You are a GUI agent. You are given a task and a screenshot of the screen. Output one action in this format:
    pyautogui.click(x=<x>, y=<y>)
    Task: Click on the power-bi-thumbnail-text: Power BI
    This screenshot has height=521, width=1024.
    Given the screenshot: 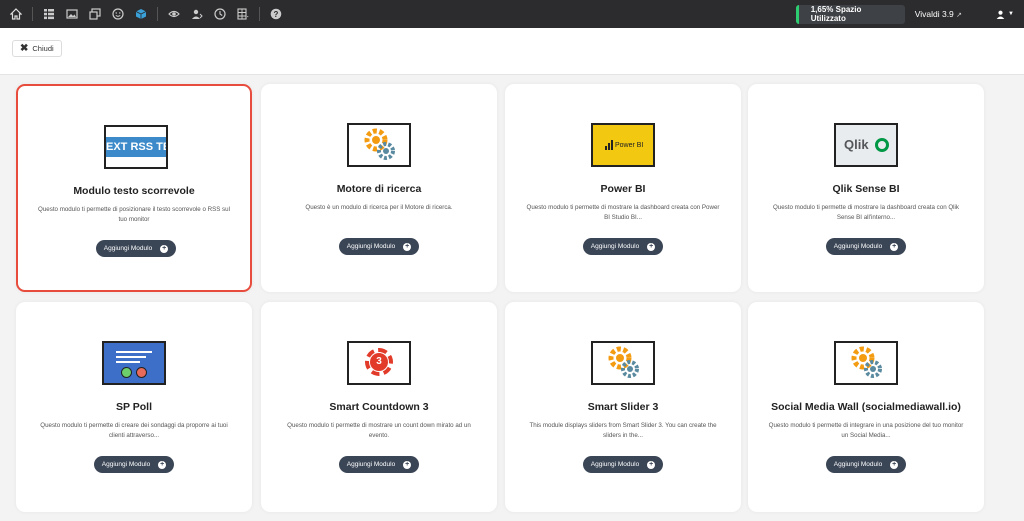 What is the action you would take?
    pyautogui.click(x=629, y=145)
    